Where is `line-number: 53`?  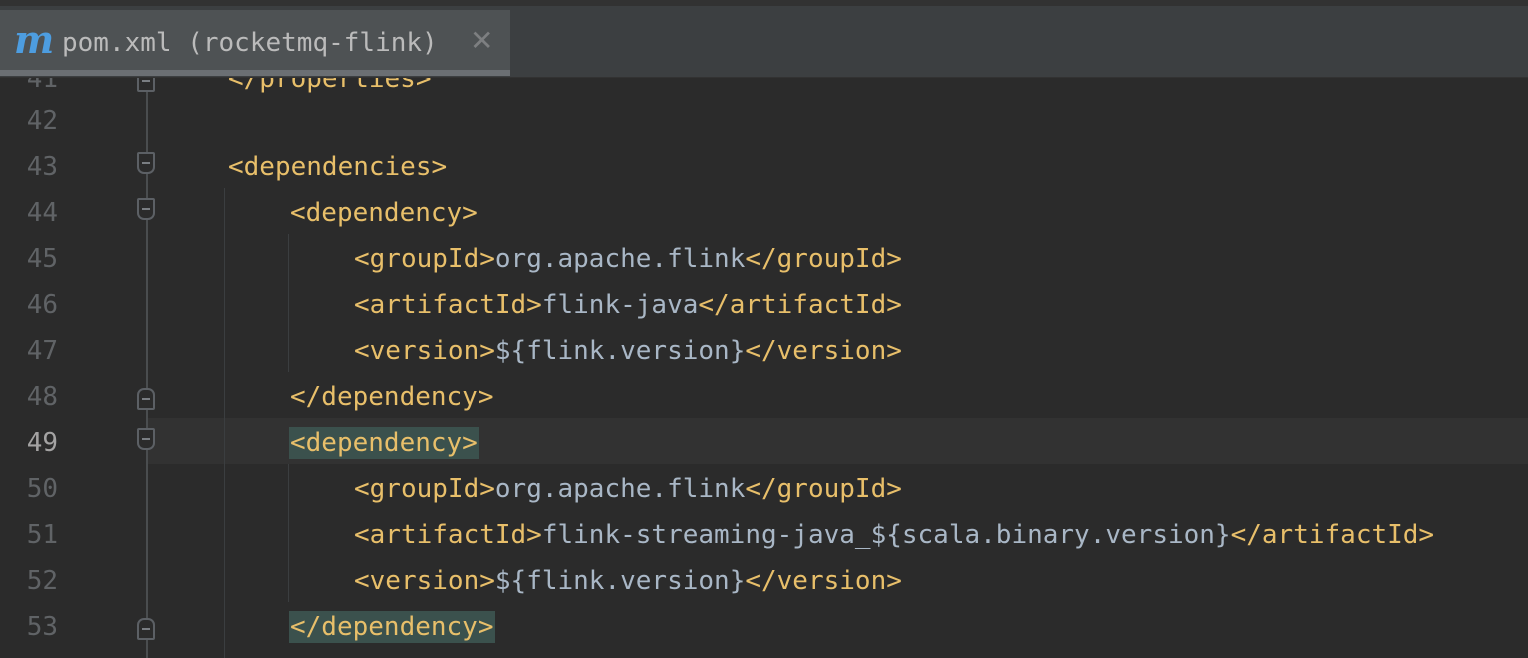
line-number: 53 is located at coordinates (42, 627).